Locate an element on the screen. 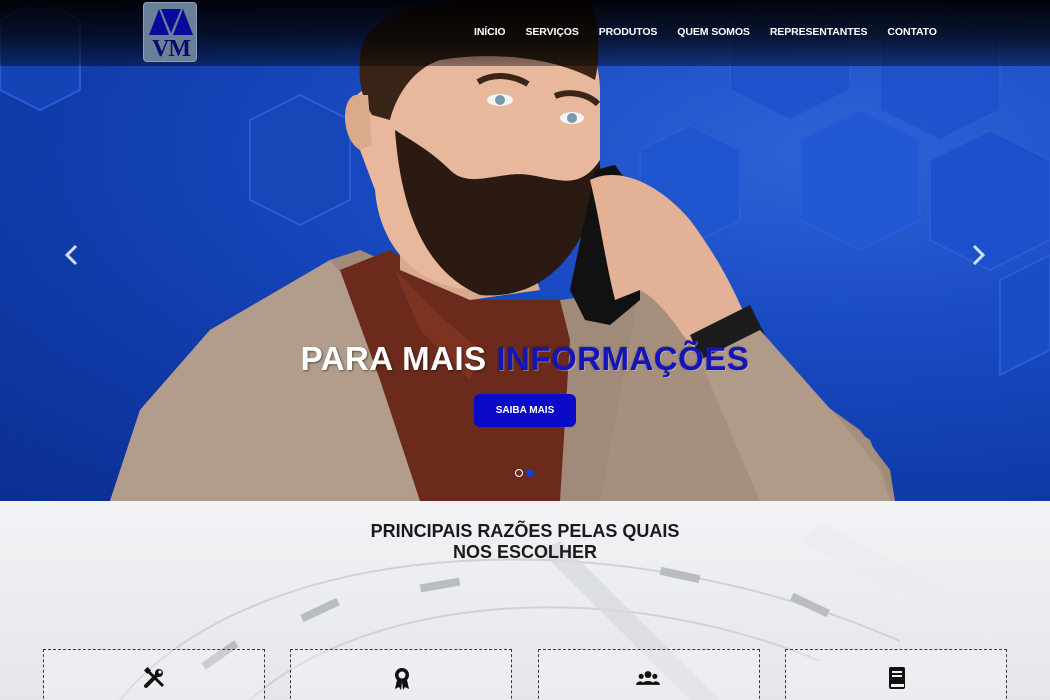 This screenshot has width=1050, height=700. nav-item-inicio: INÍCIO is located at coordinates (490, 32).